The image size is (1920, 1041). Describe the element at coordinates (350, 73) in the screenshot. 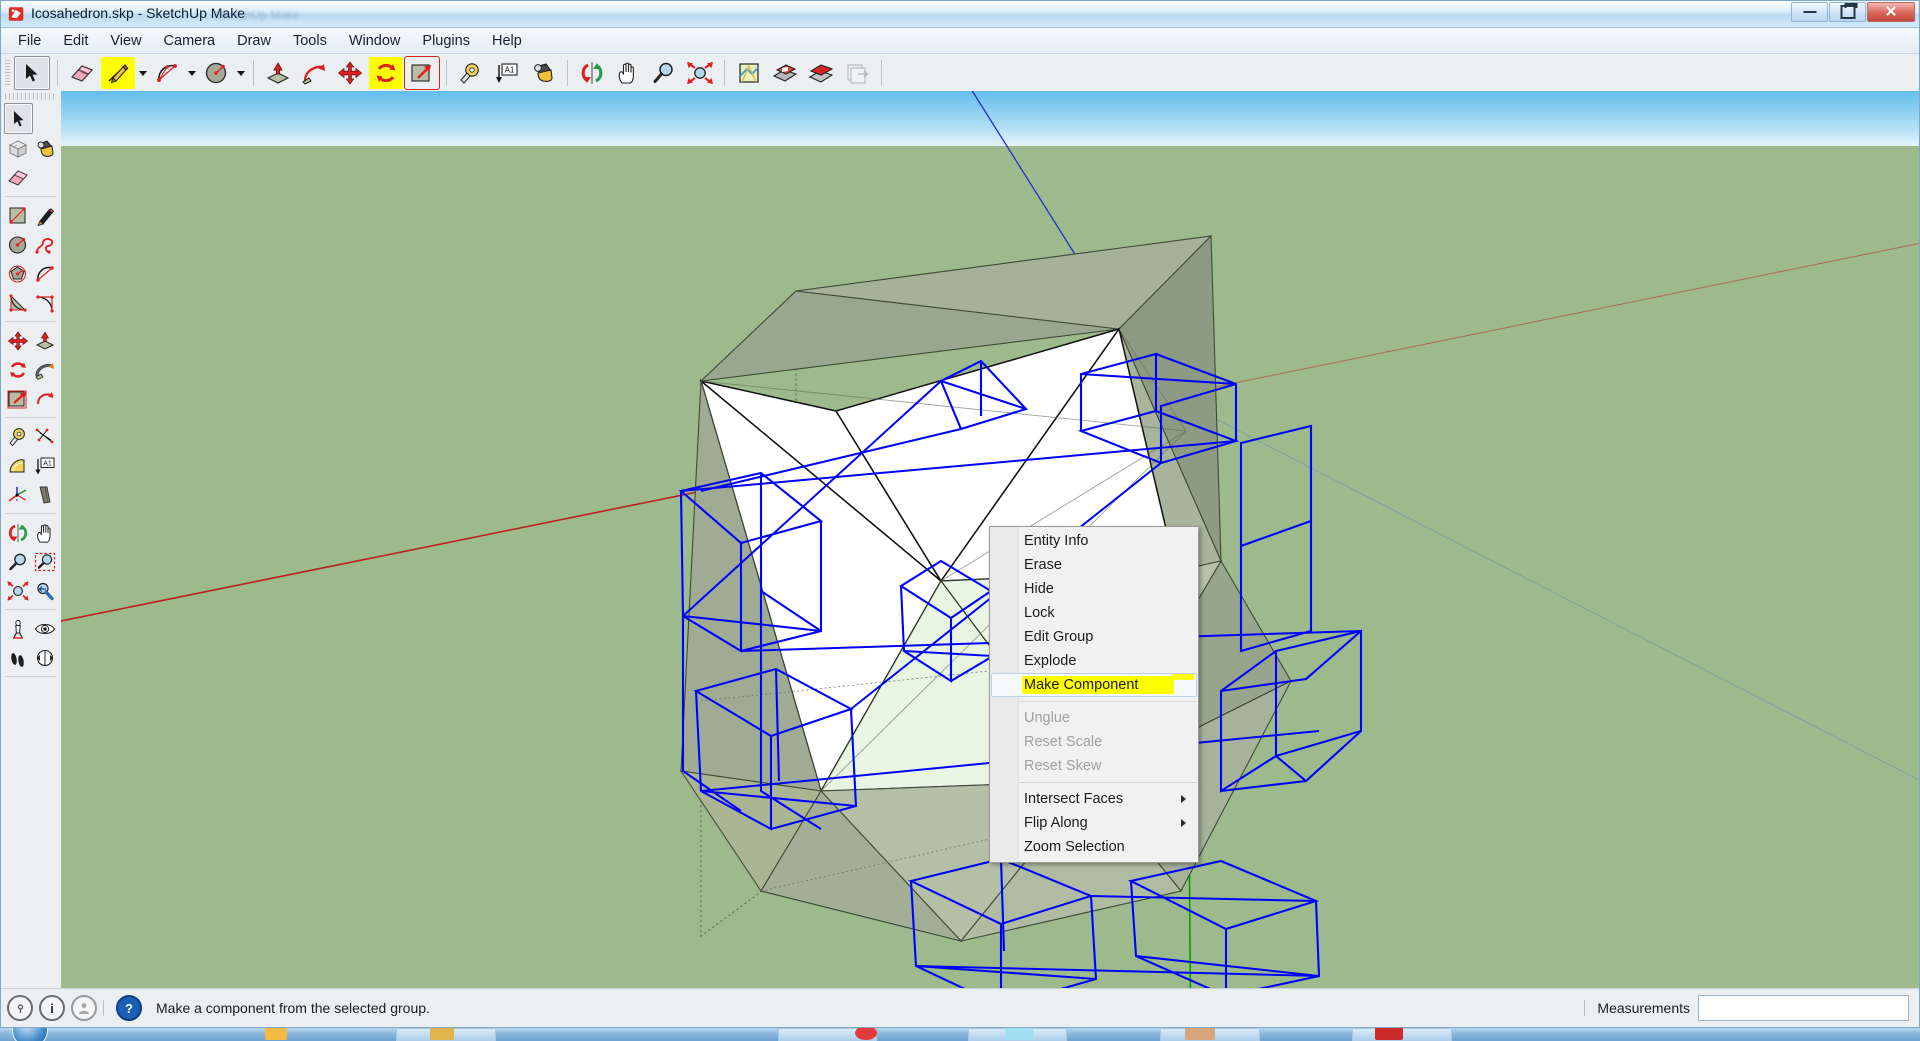

I see `toolbar-move-tool` at that location.